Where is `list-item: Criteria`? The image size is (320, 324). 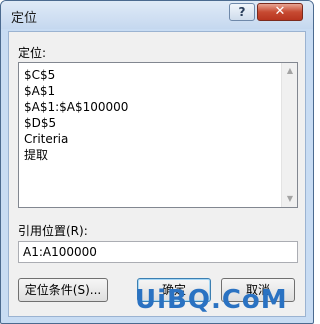
list-item: Criteria is located at coordinates (76, 139).